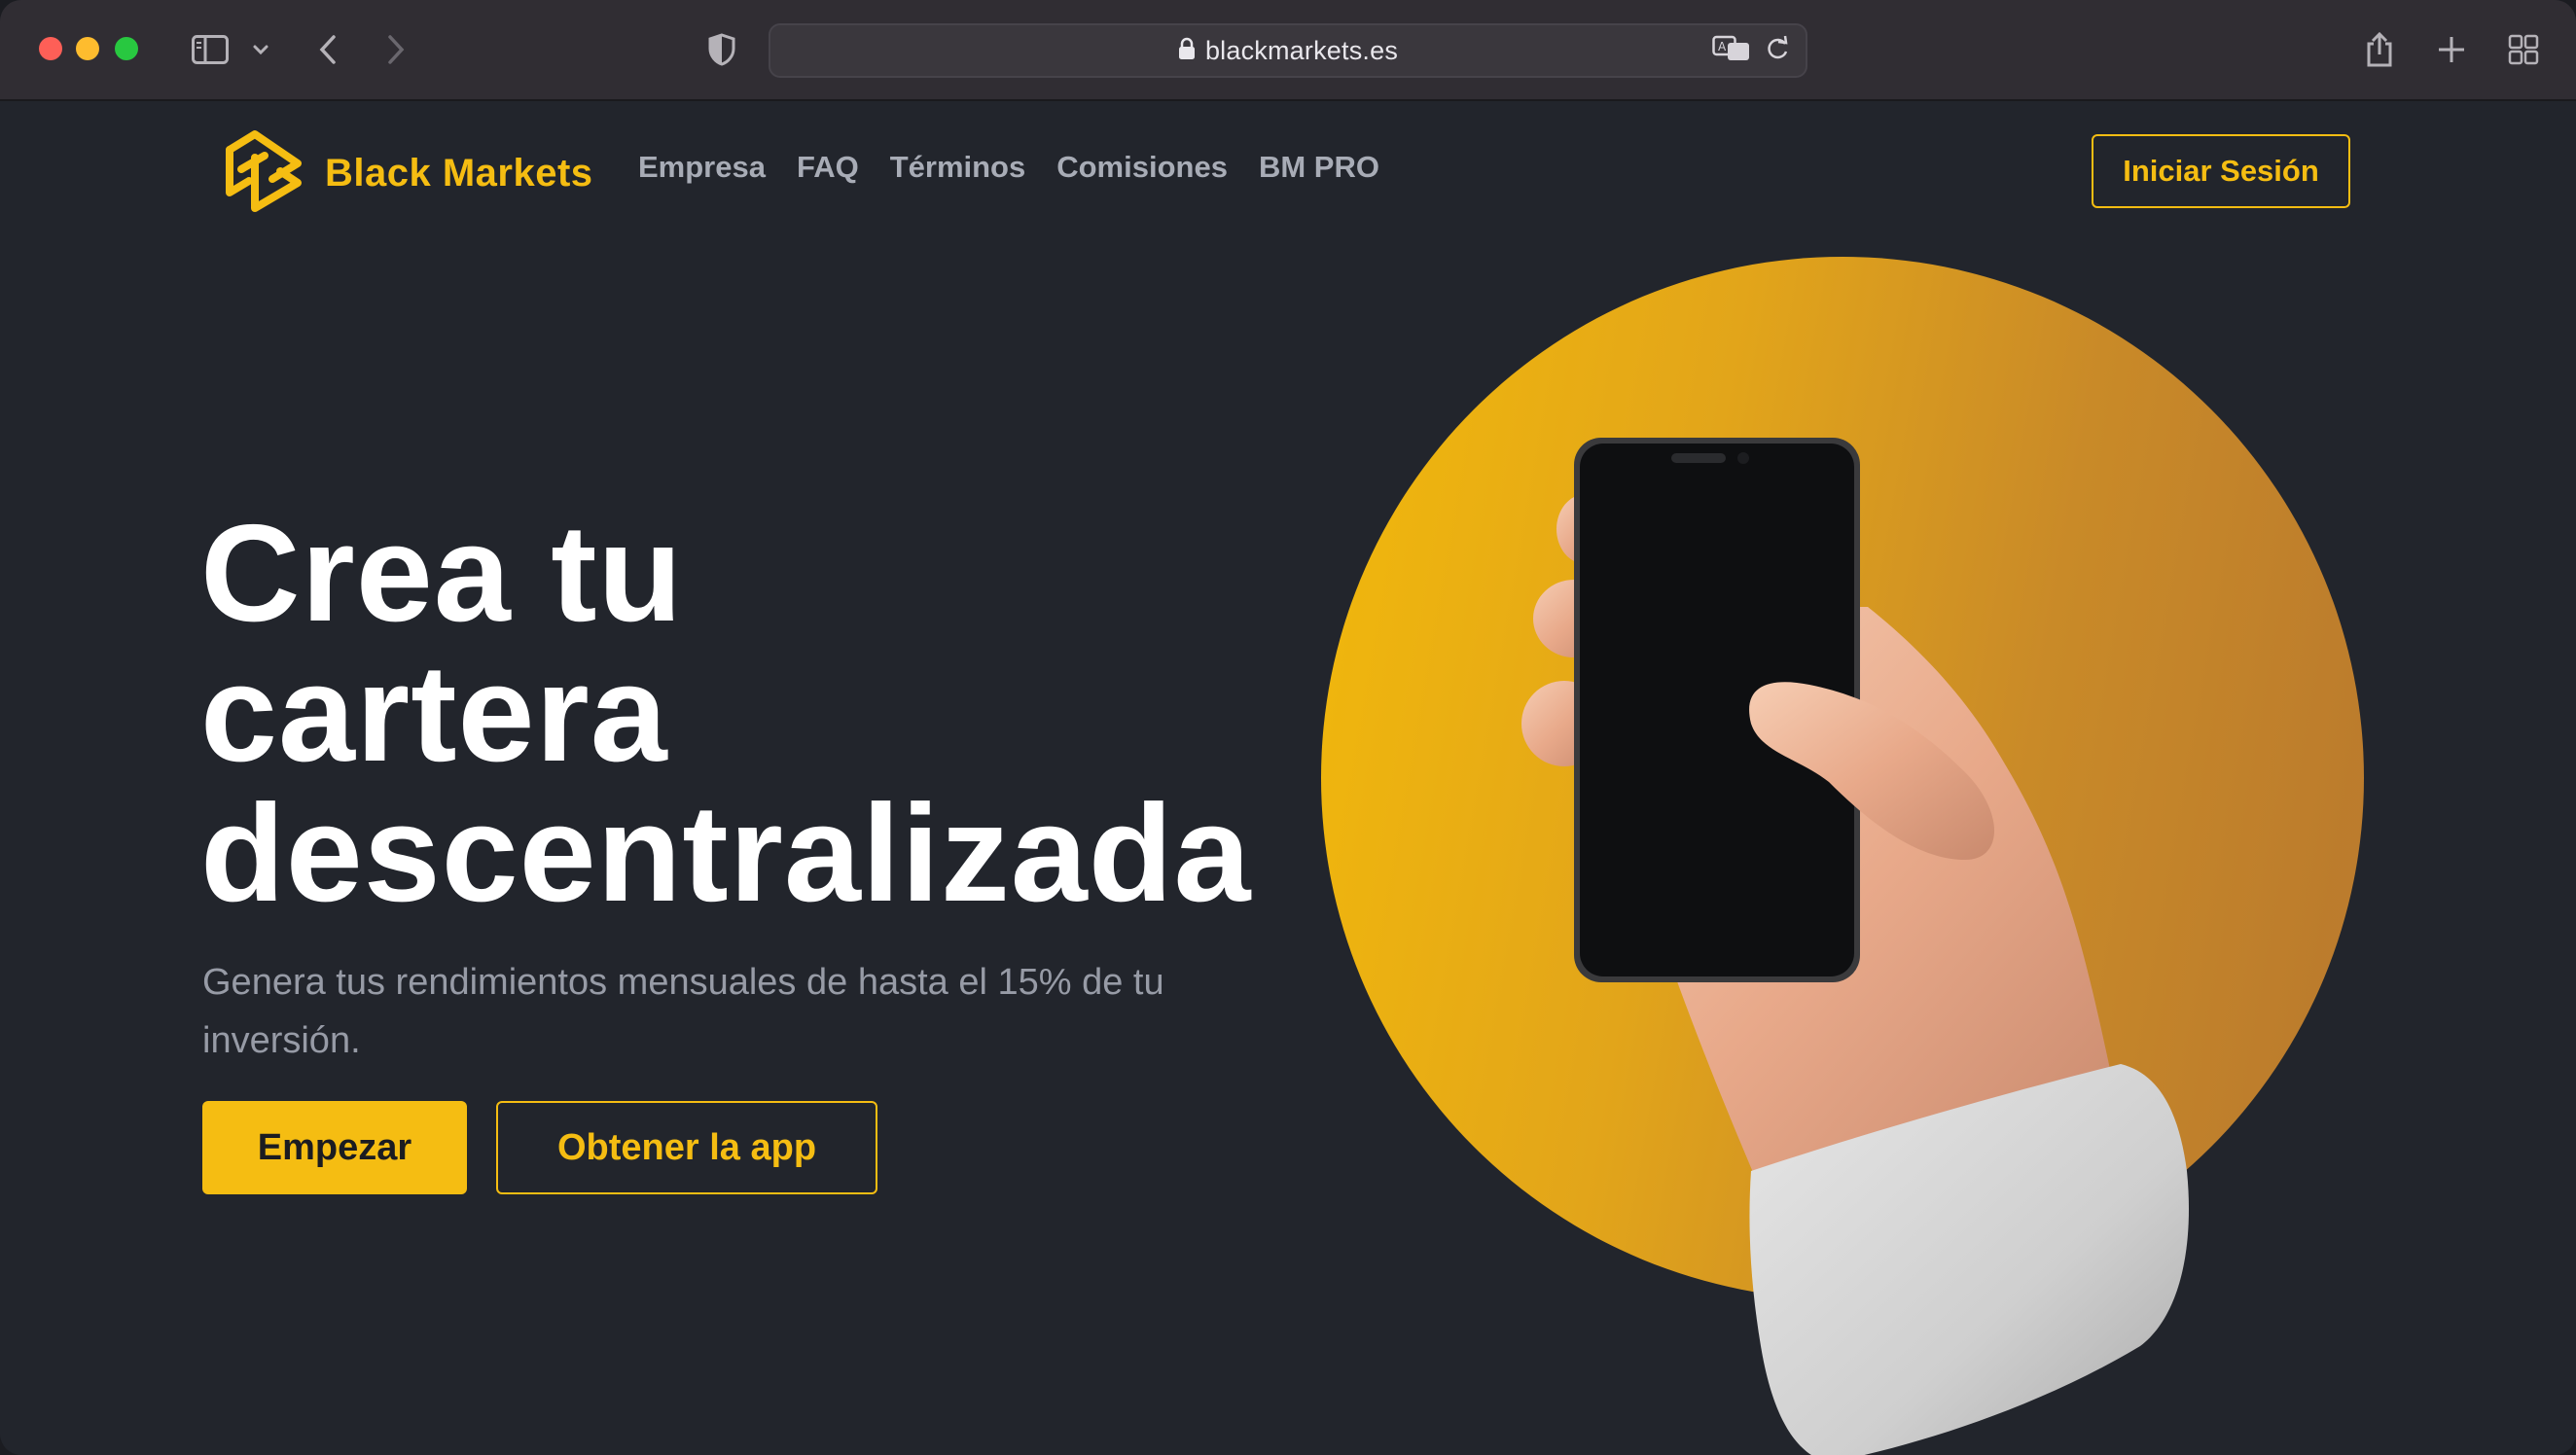  I want to click on sidebar-icon, so click(210, 49).